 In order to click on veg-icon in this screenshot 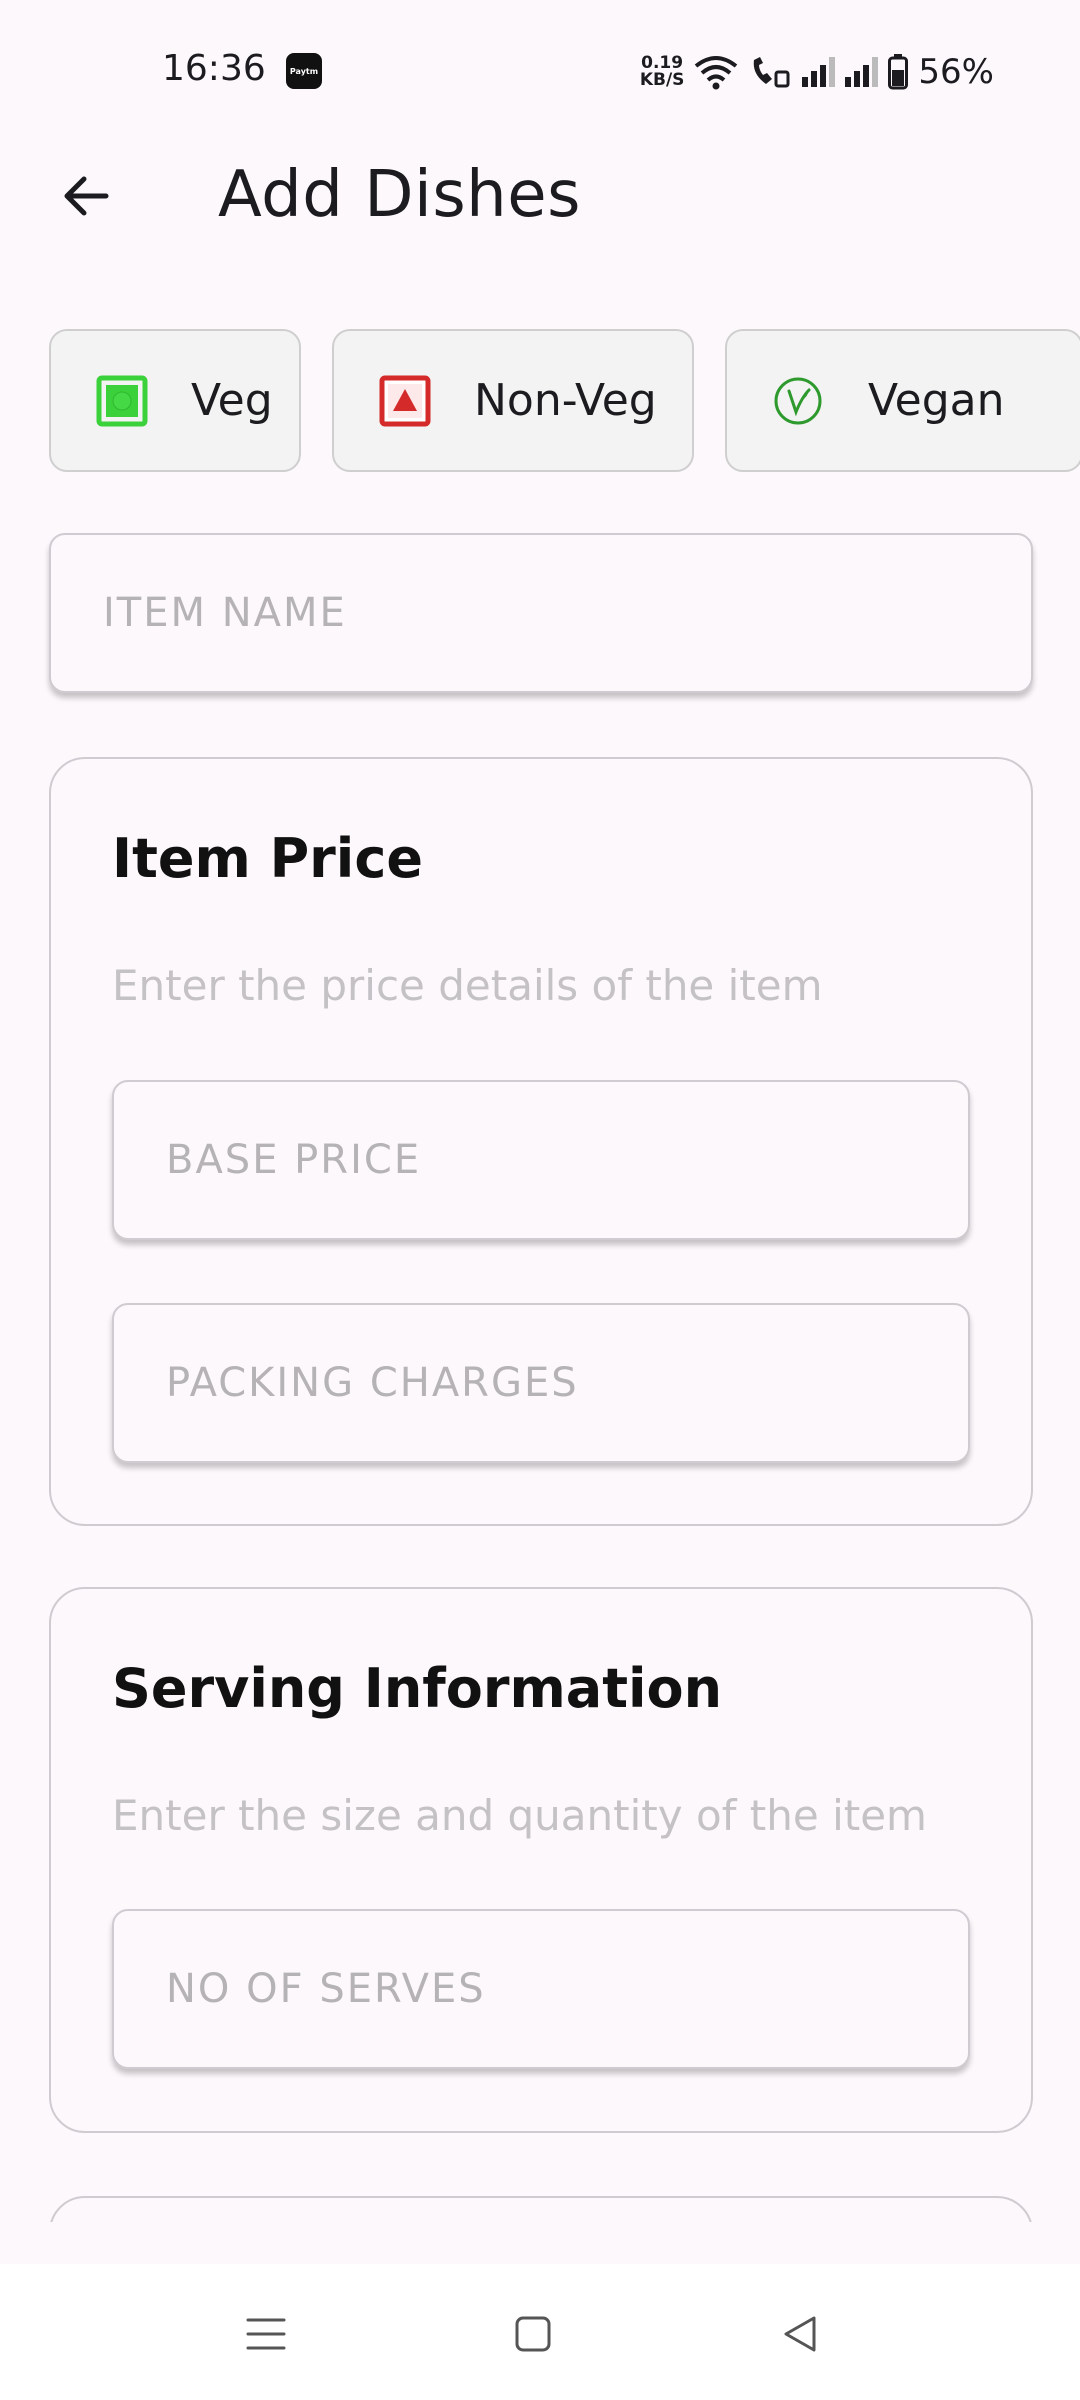, I will do `click(122, 400)`.